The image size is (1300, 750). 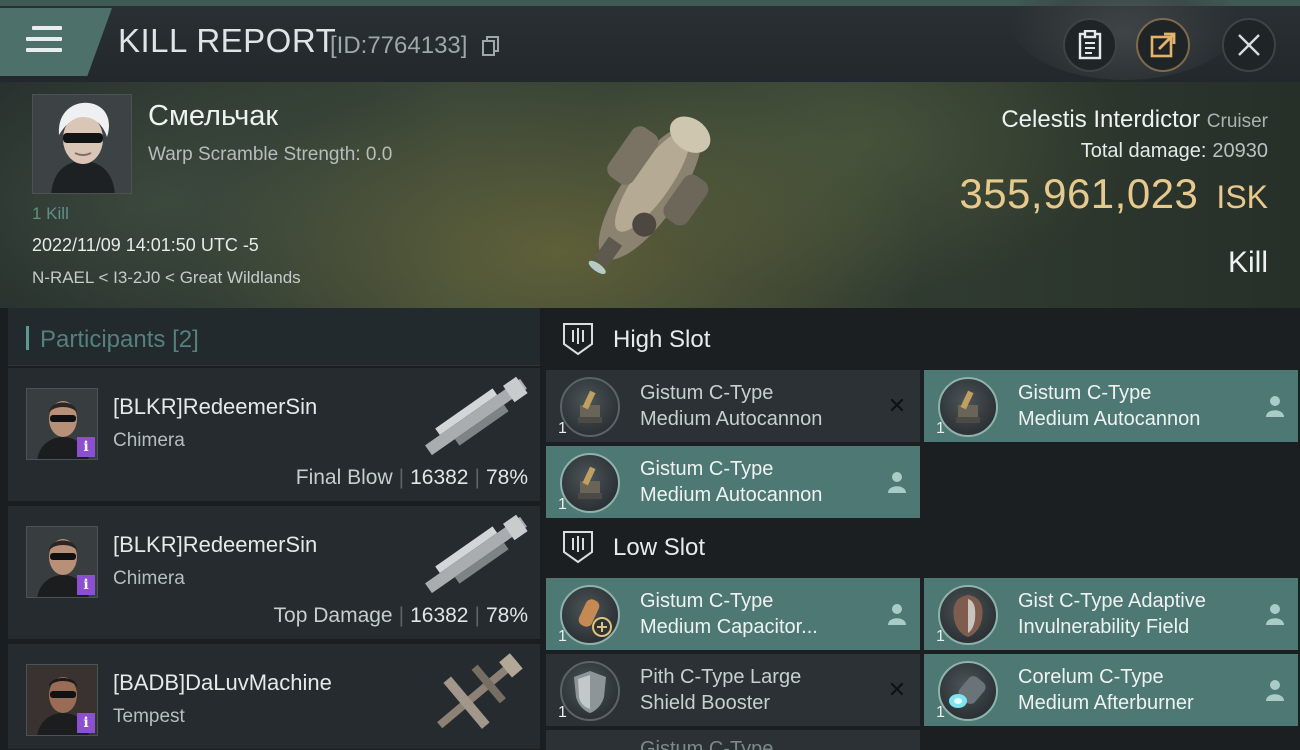 I want to click on victim-ship-image, so click(x=650, y=187).